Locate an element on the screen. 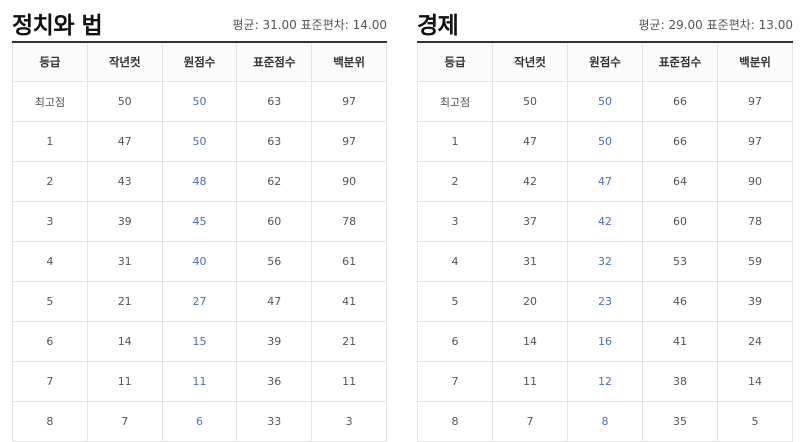 The image size is (800, 442). panel-stats: 평균: 31.00 표준편차: 14.00 is located at coordinates (309, 25).